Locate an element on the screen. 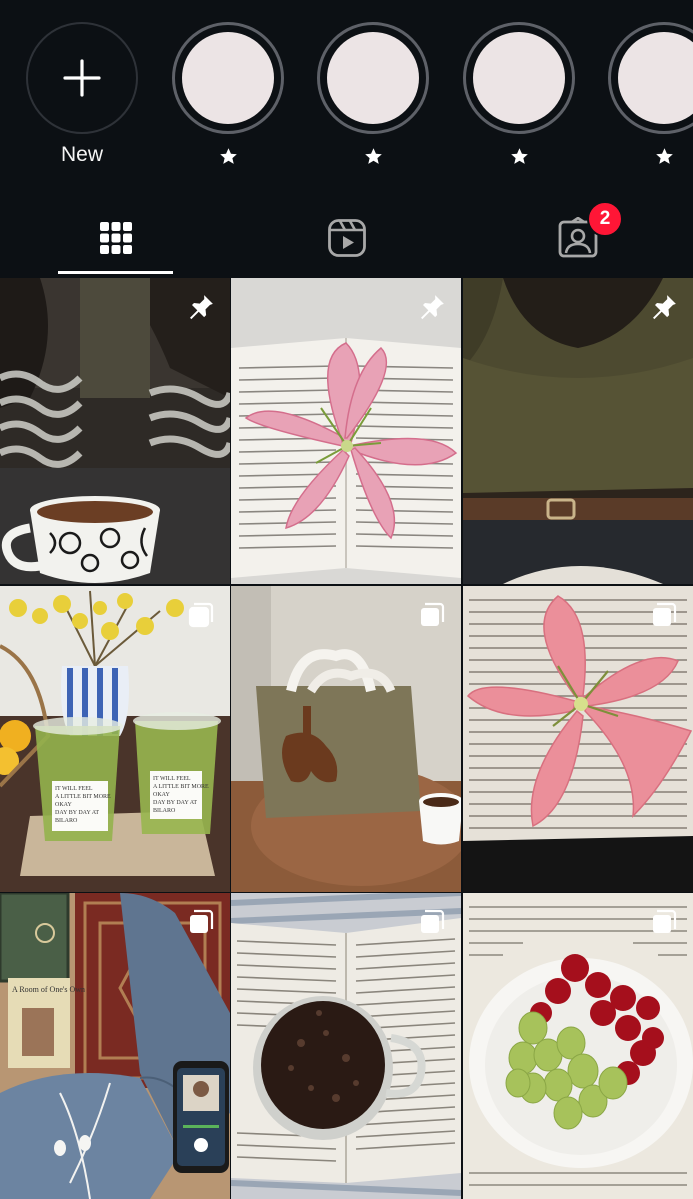 The height and width of the screenshot is (1199, 693). selected-tab-indicator is located at coordinates (115, 272).